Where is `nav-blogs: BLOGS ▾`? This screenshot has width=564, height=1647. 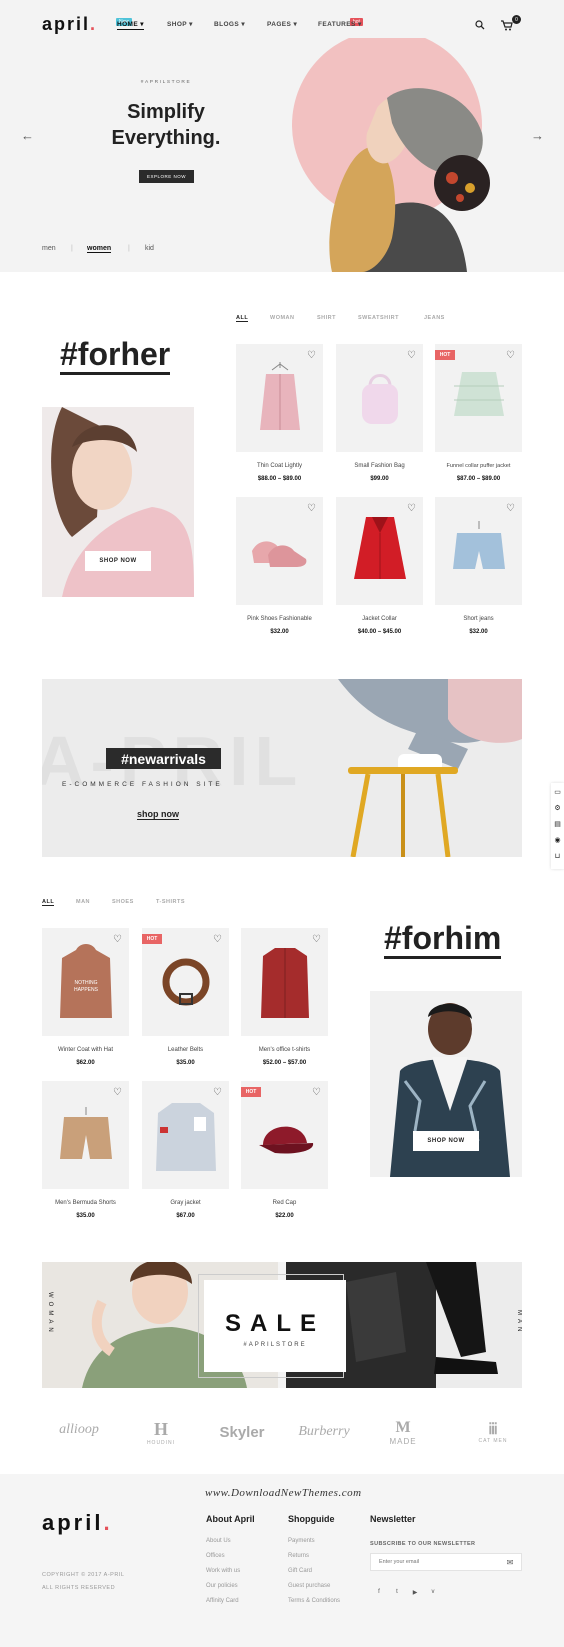
nav-blogs: BLOGS ▾ is located at coordinates (229, 24).